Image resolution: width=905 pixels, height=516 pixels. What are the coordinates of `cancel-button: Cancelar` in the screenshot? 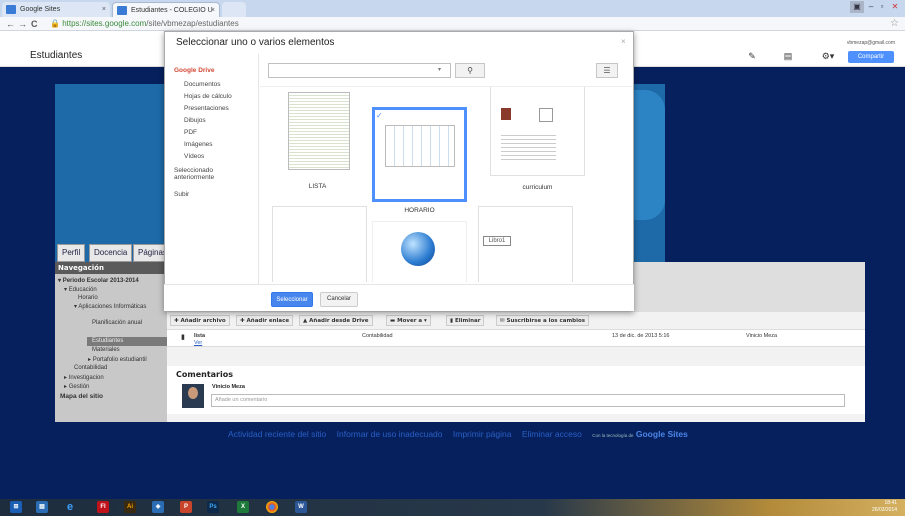 It's located at (339, 299).